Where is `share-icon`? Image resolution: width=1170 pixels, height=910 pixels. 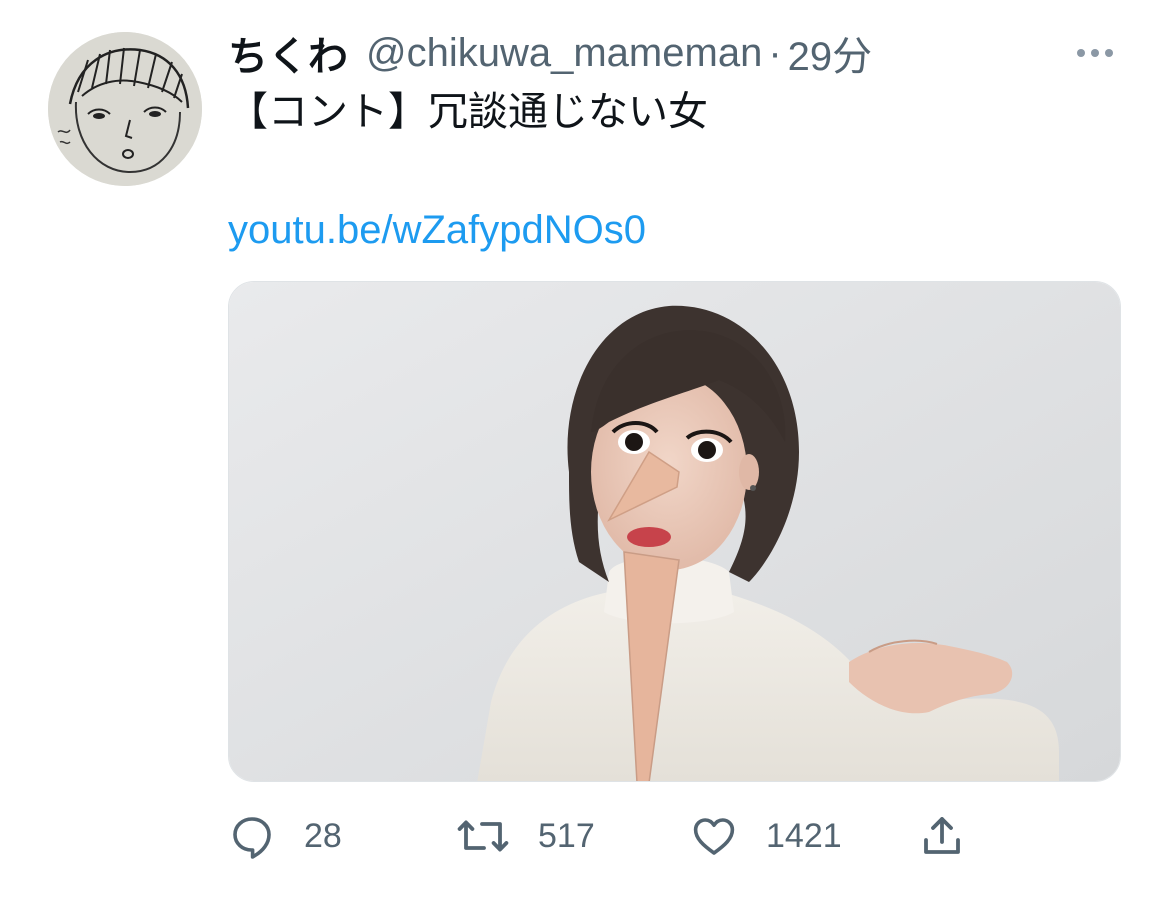
share-icon is located at coordinates (942, 835).